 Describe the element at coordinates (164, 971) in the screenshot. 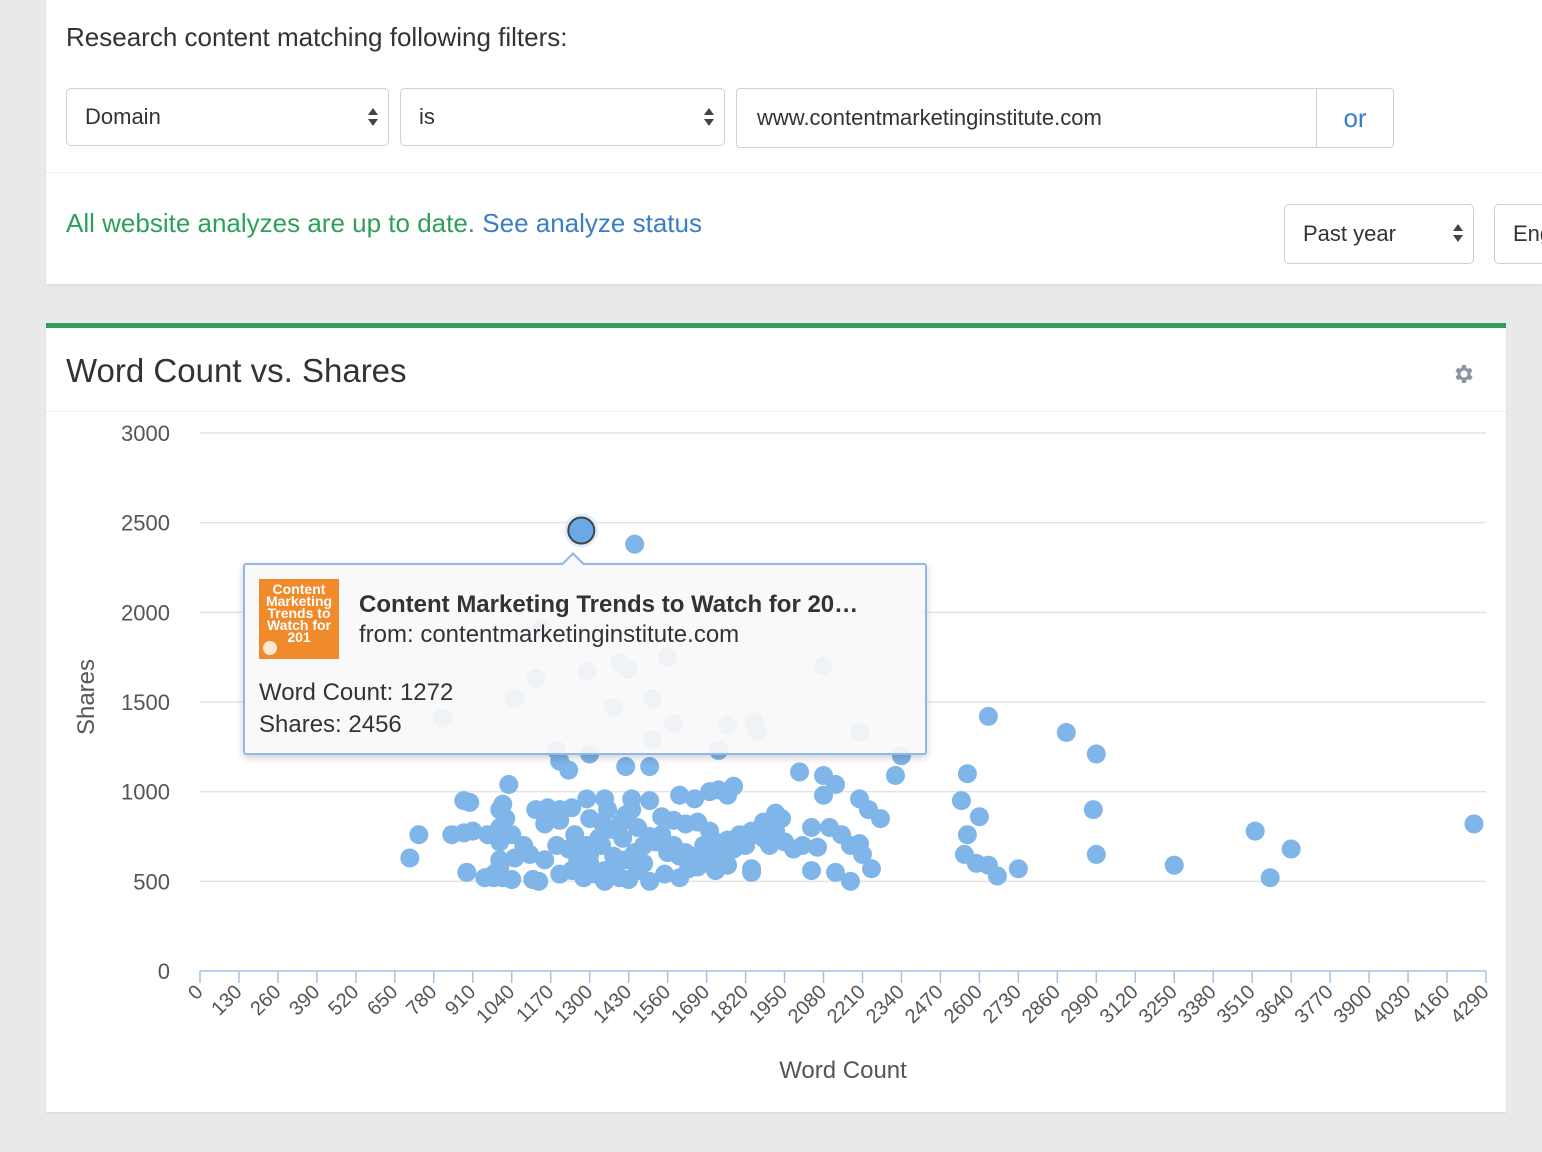

I see `y-tick-label: 0` at that location.